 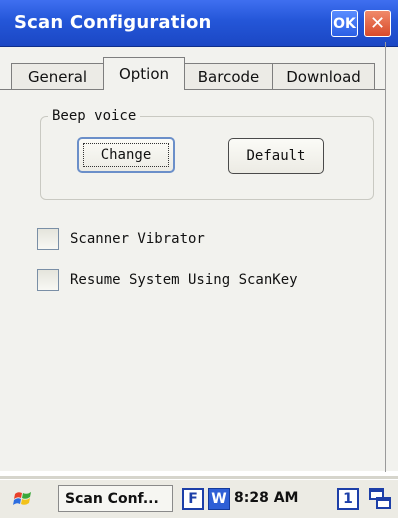 I want to click on overlapping-windows-icon, so click(x=380, y=499).